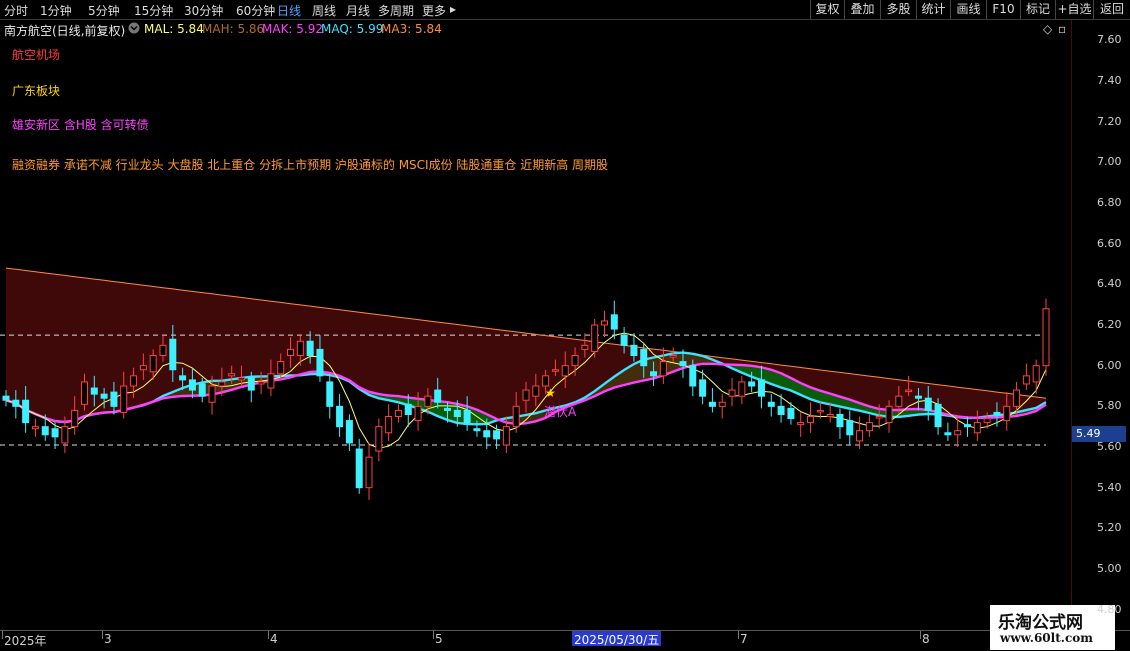  Describe the element at coordinates (16, 10) in the screenshot. I see `tab-0: 分时` at that location.